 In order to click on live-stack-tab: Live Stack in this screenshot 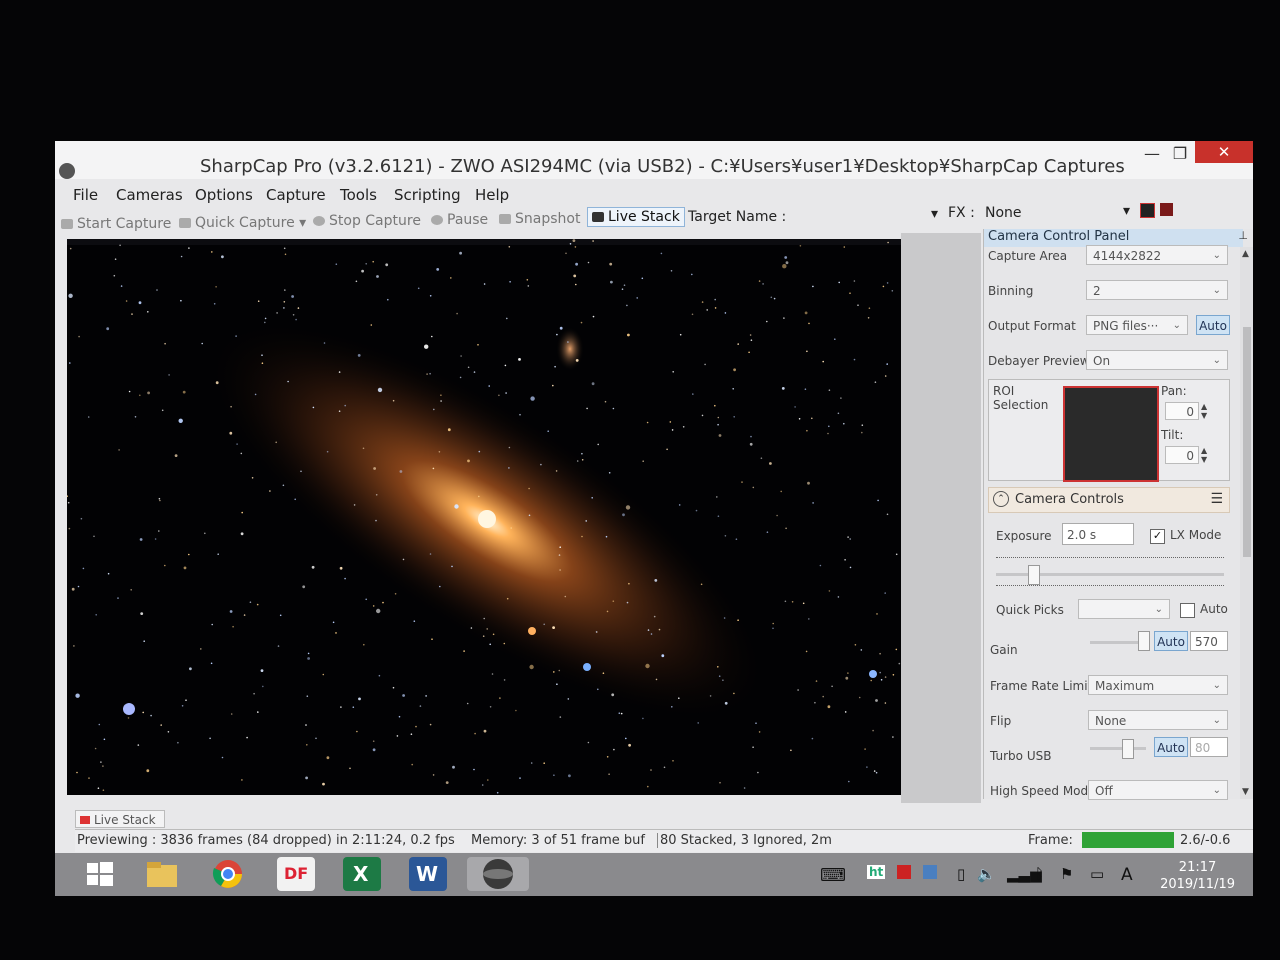, I will do `click(120, 819)`.